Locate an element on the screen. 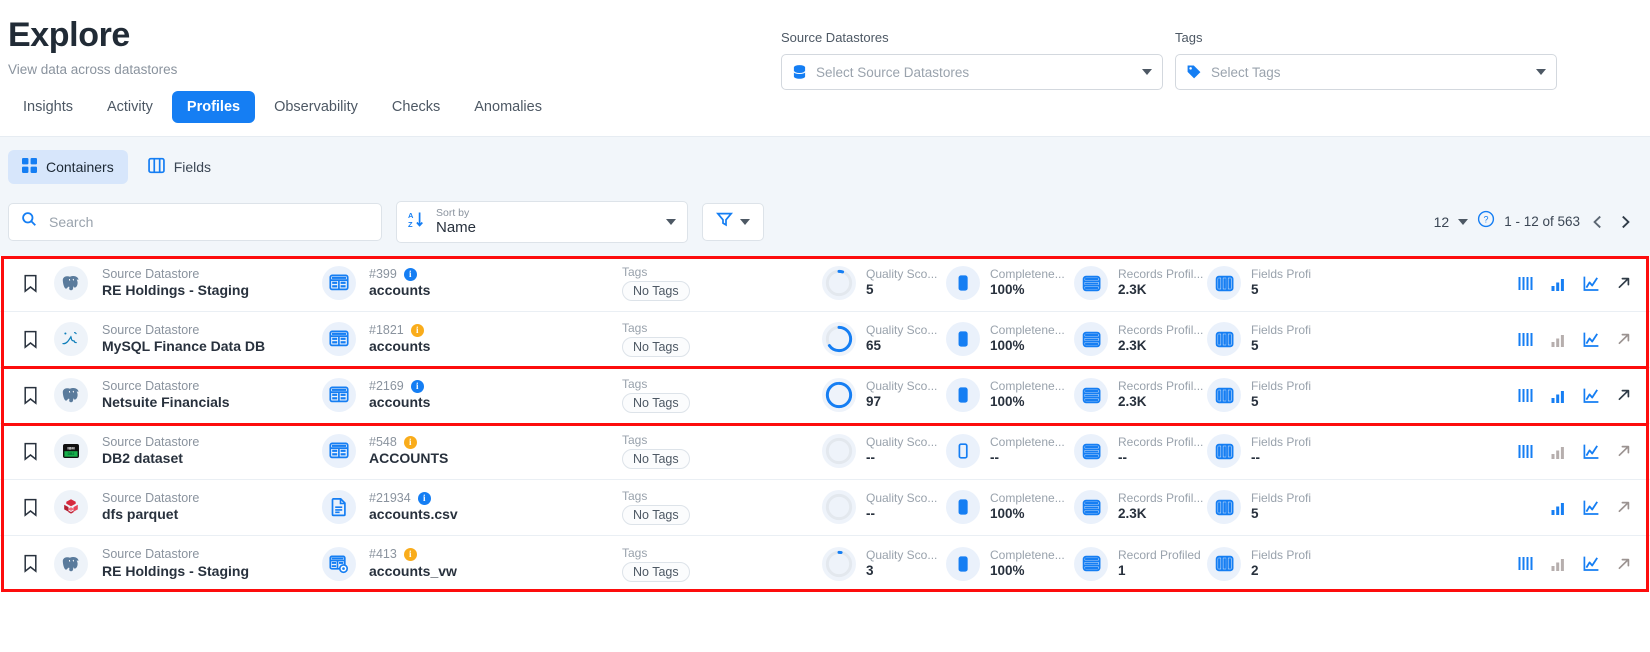 This screenshot has width=1650, height=652. chevron-right-icon is located at coordinates (1625, 222).